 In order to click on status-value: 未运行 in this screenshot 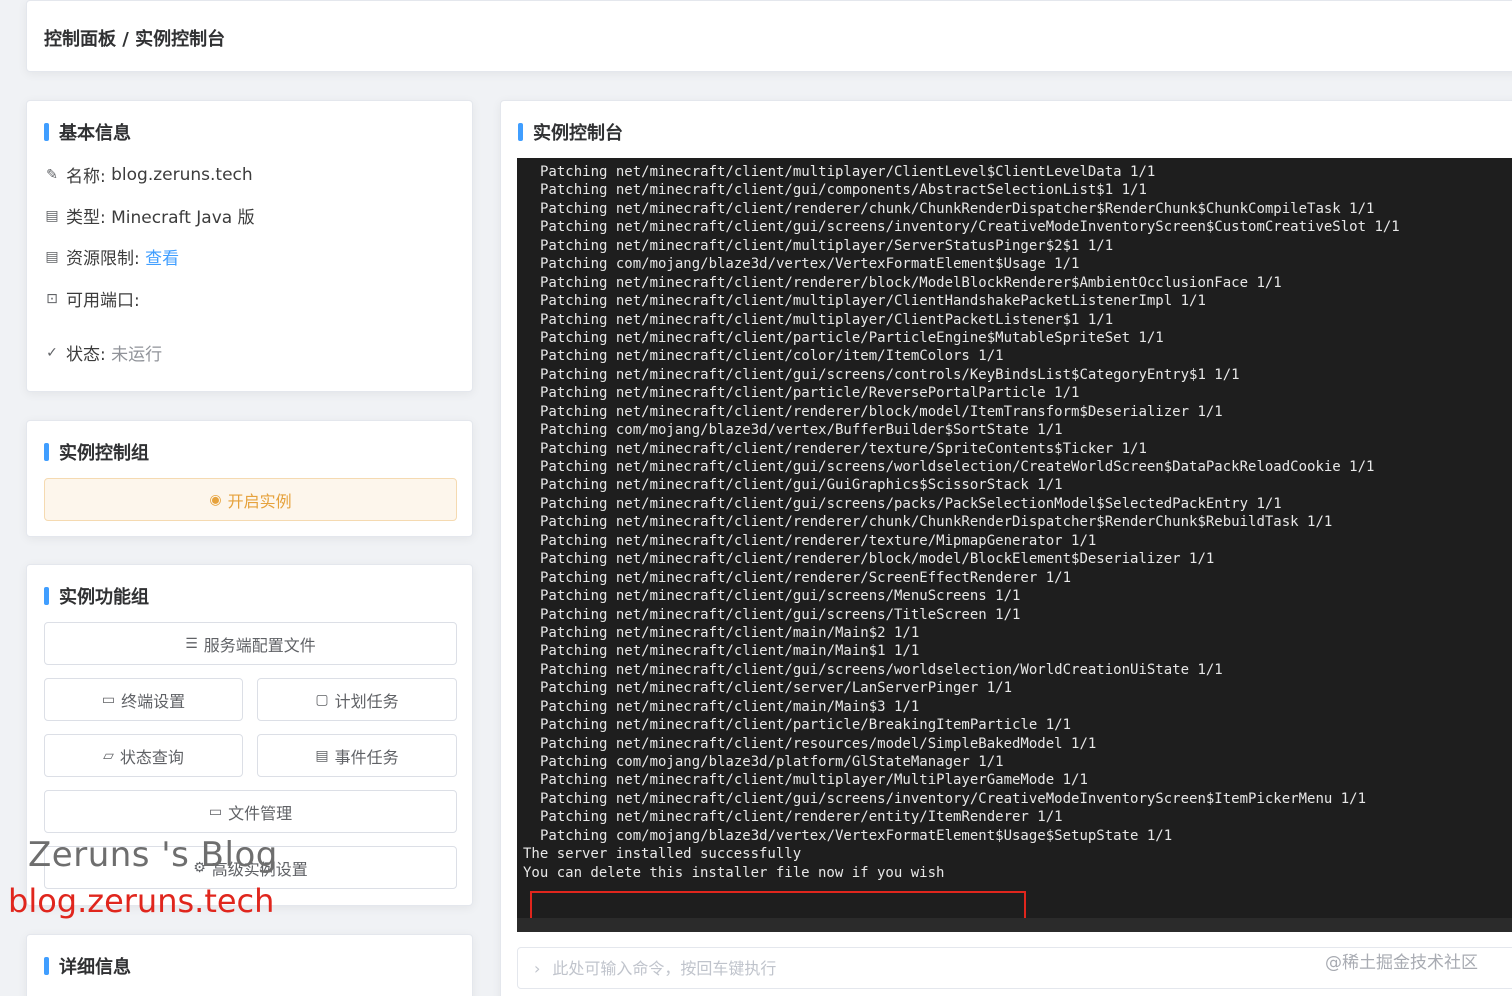, I will do `click(137, 355)`.